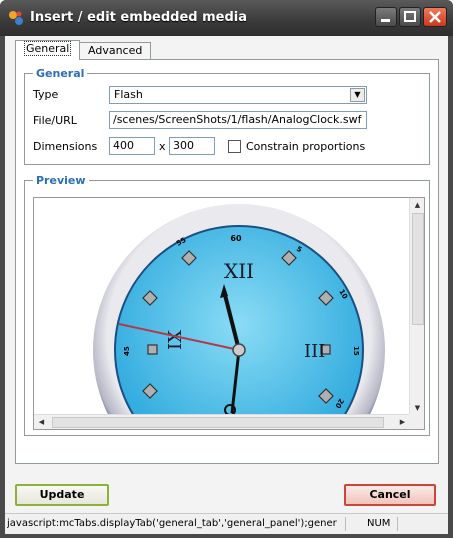  What do you see at coordinates (356, 351) in the screenshot?
I see `minute-label-15: 15` at bounding box center [356, 351].